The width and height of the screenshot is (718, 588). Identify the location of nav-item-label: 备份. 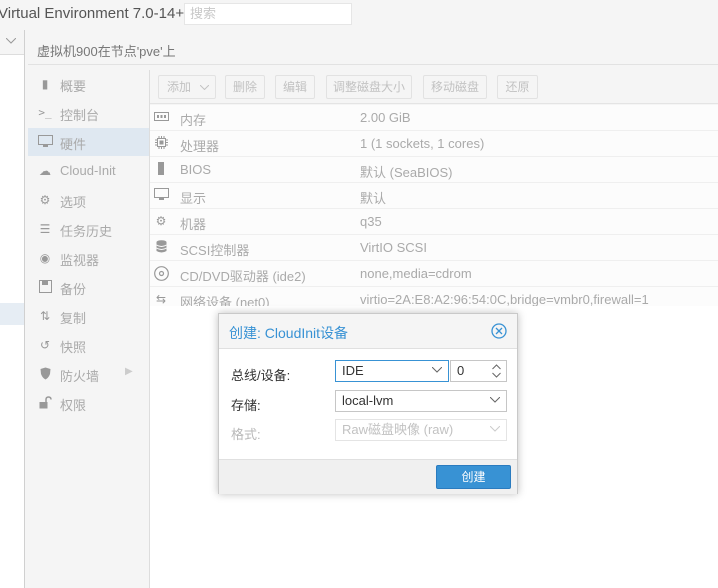
(73, 289).